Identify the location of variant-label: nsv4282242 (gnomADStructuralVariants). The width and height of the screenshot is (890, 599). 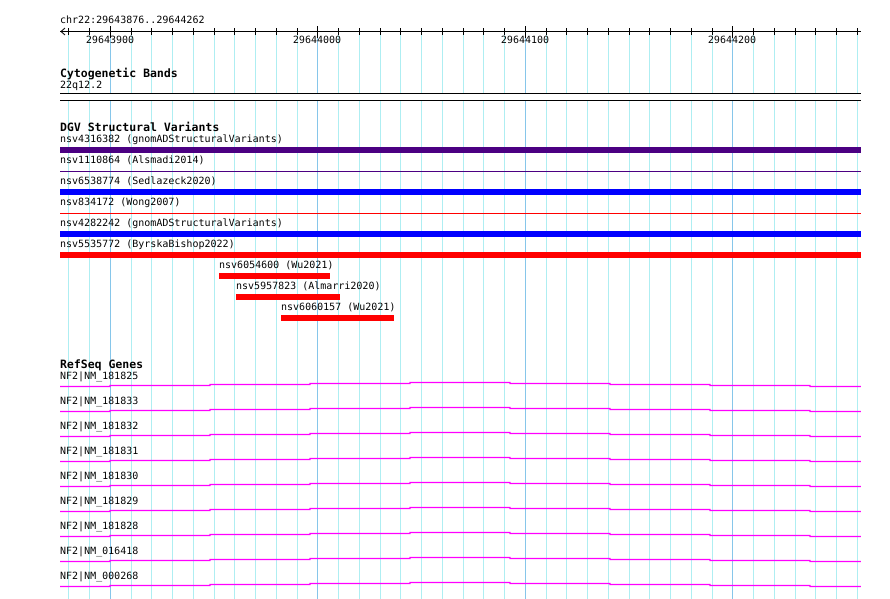
(171, 224).